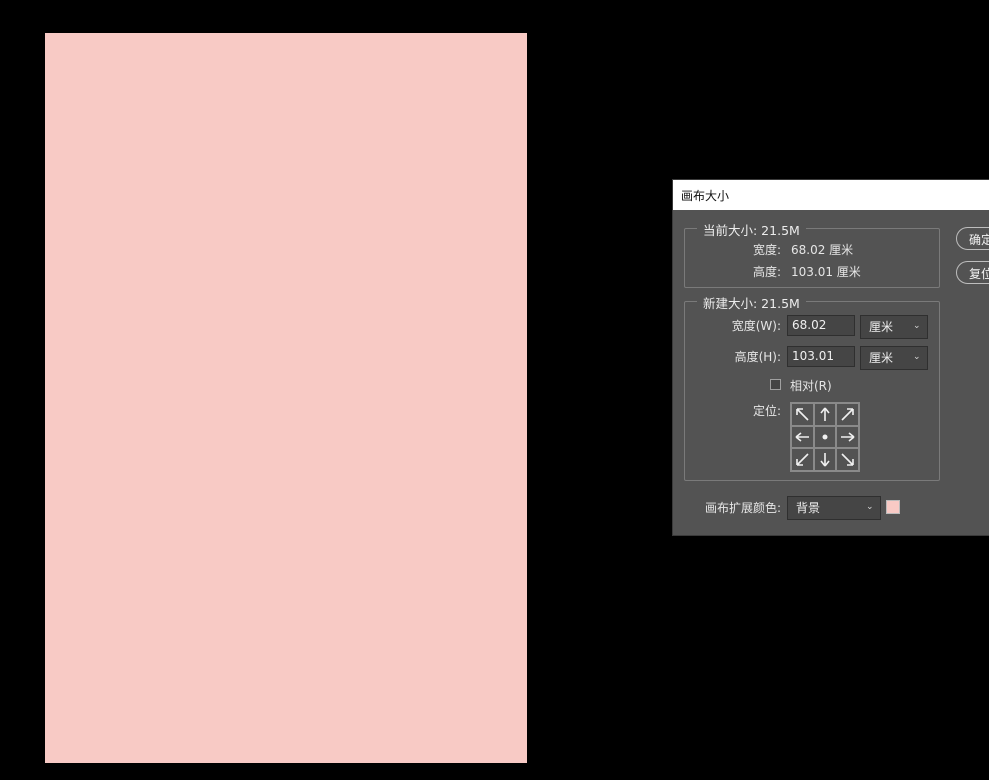  What do you see at coordinates (834, 508) in the screenshot?
I see `extension-color-select: 背景 ⌄` at bounding box center [834, 508].